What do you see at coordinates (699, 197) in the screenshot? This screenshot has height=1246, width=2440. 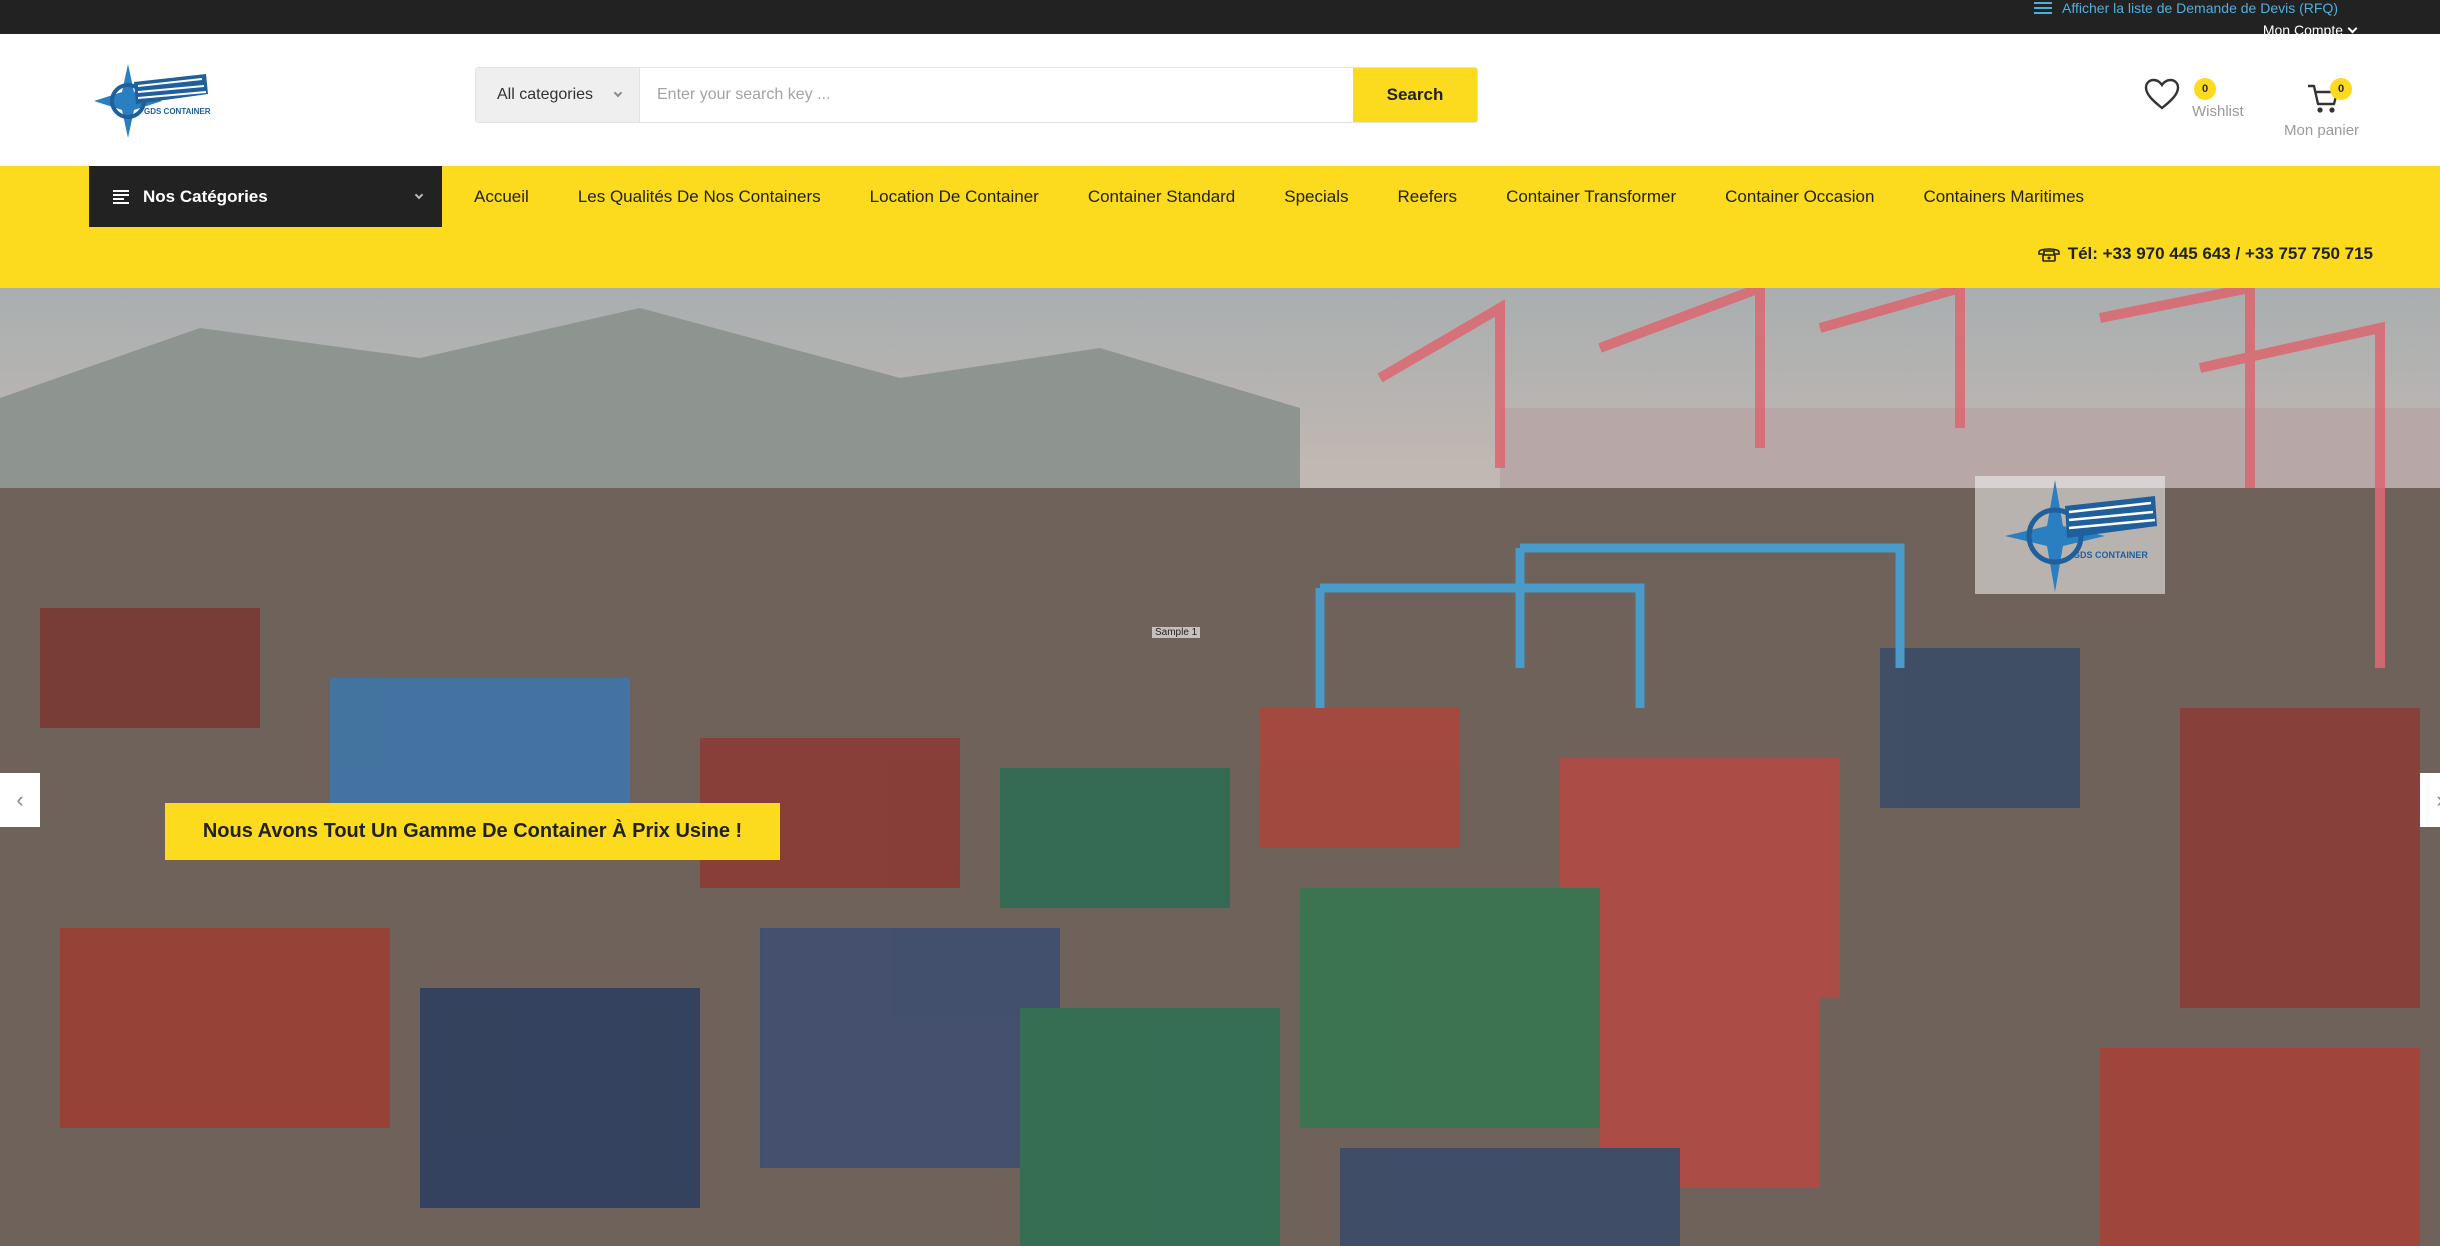 I see `nav-item-qualites: Les Qualités De Nos Containers` at bounding box center [699, 197].